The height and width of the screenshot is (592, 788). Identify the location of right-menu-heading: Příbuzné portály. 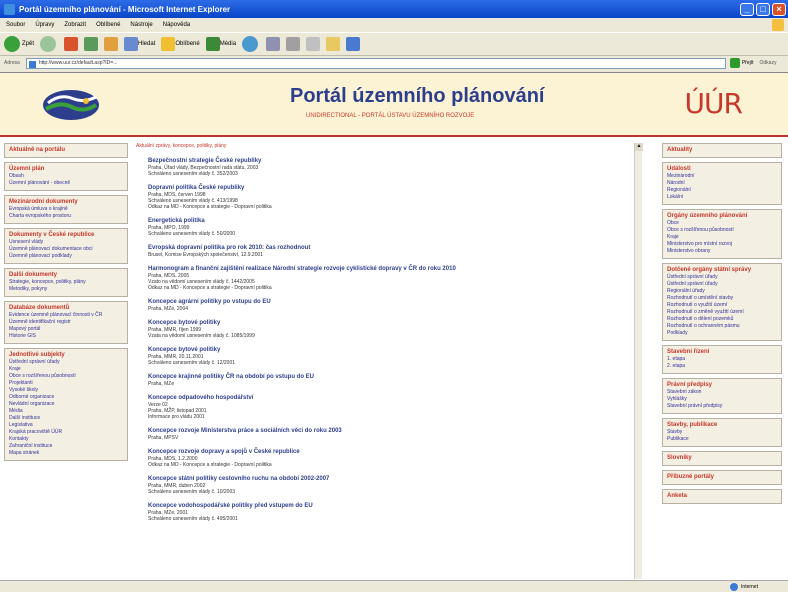
(722, 477).